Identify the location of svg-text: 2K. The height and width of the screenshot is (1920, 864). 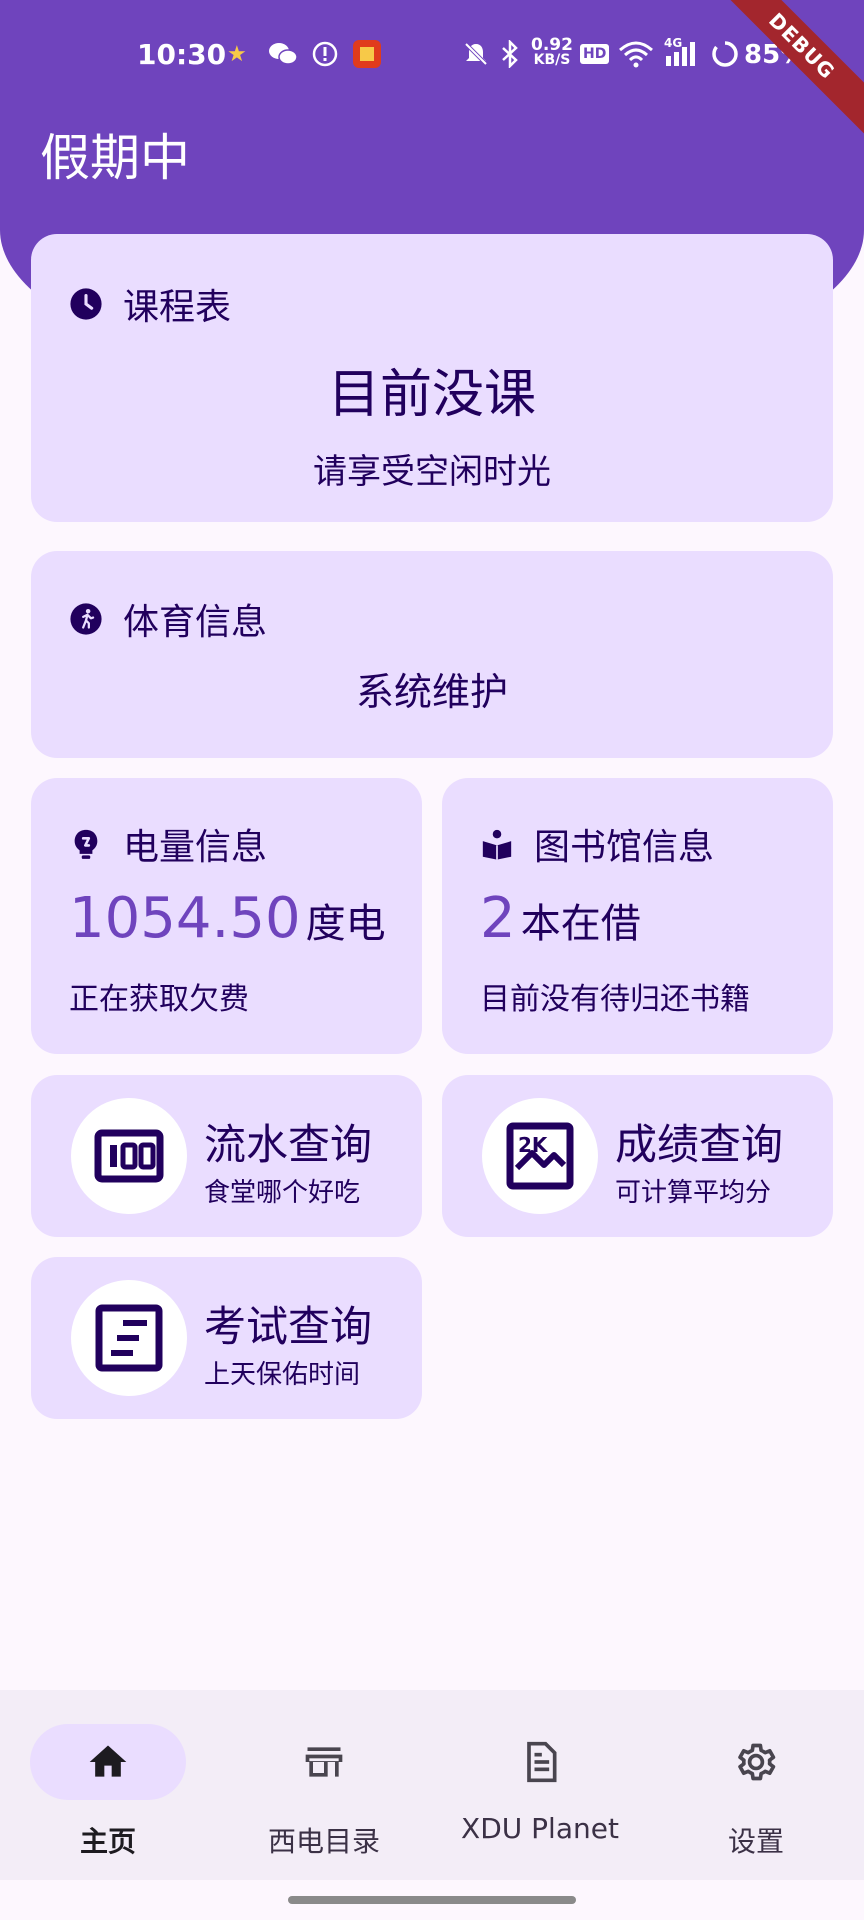
(533, 1145).